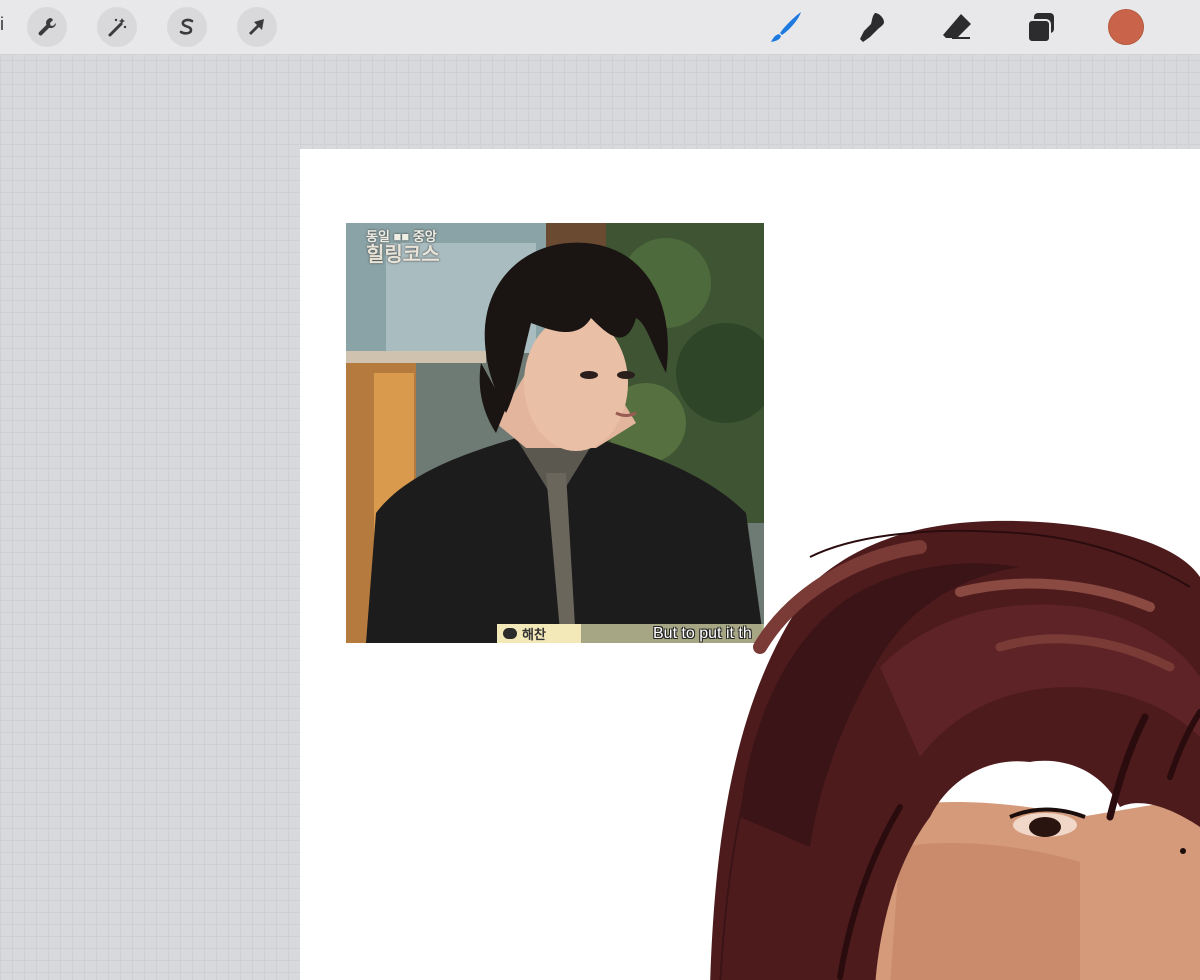 Image resolution: width=1200 pixels, height=980 pixels. I want to click on layers-button, so click(1041, 27).